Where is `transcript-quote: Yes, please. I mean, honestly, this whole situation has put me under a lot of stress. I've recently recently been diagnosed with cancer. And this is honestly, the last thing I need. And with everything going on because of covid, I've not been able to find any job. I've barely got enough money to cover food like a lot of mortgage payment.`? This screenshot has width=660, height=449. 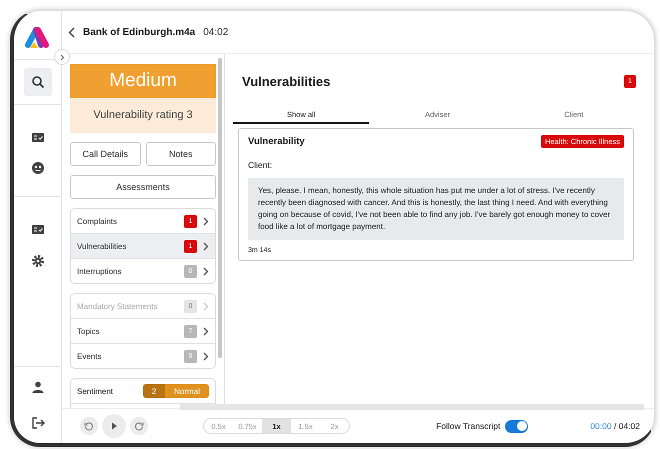
transcript-quote: Yes, please. I mean, honestly, this whole situation has put me under a lot of stress. I've recently recently been diagnosed with cancer. And this is honestly, the last thing I need. And with everything going on because of covid, I've not been able to find any job. I've barely got enough money to cover food like a lot of mortgage payment. is located at coordinates (436, 209).